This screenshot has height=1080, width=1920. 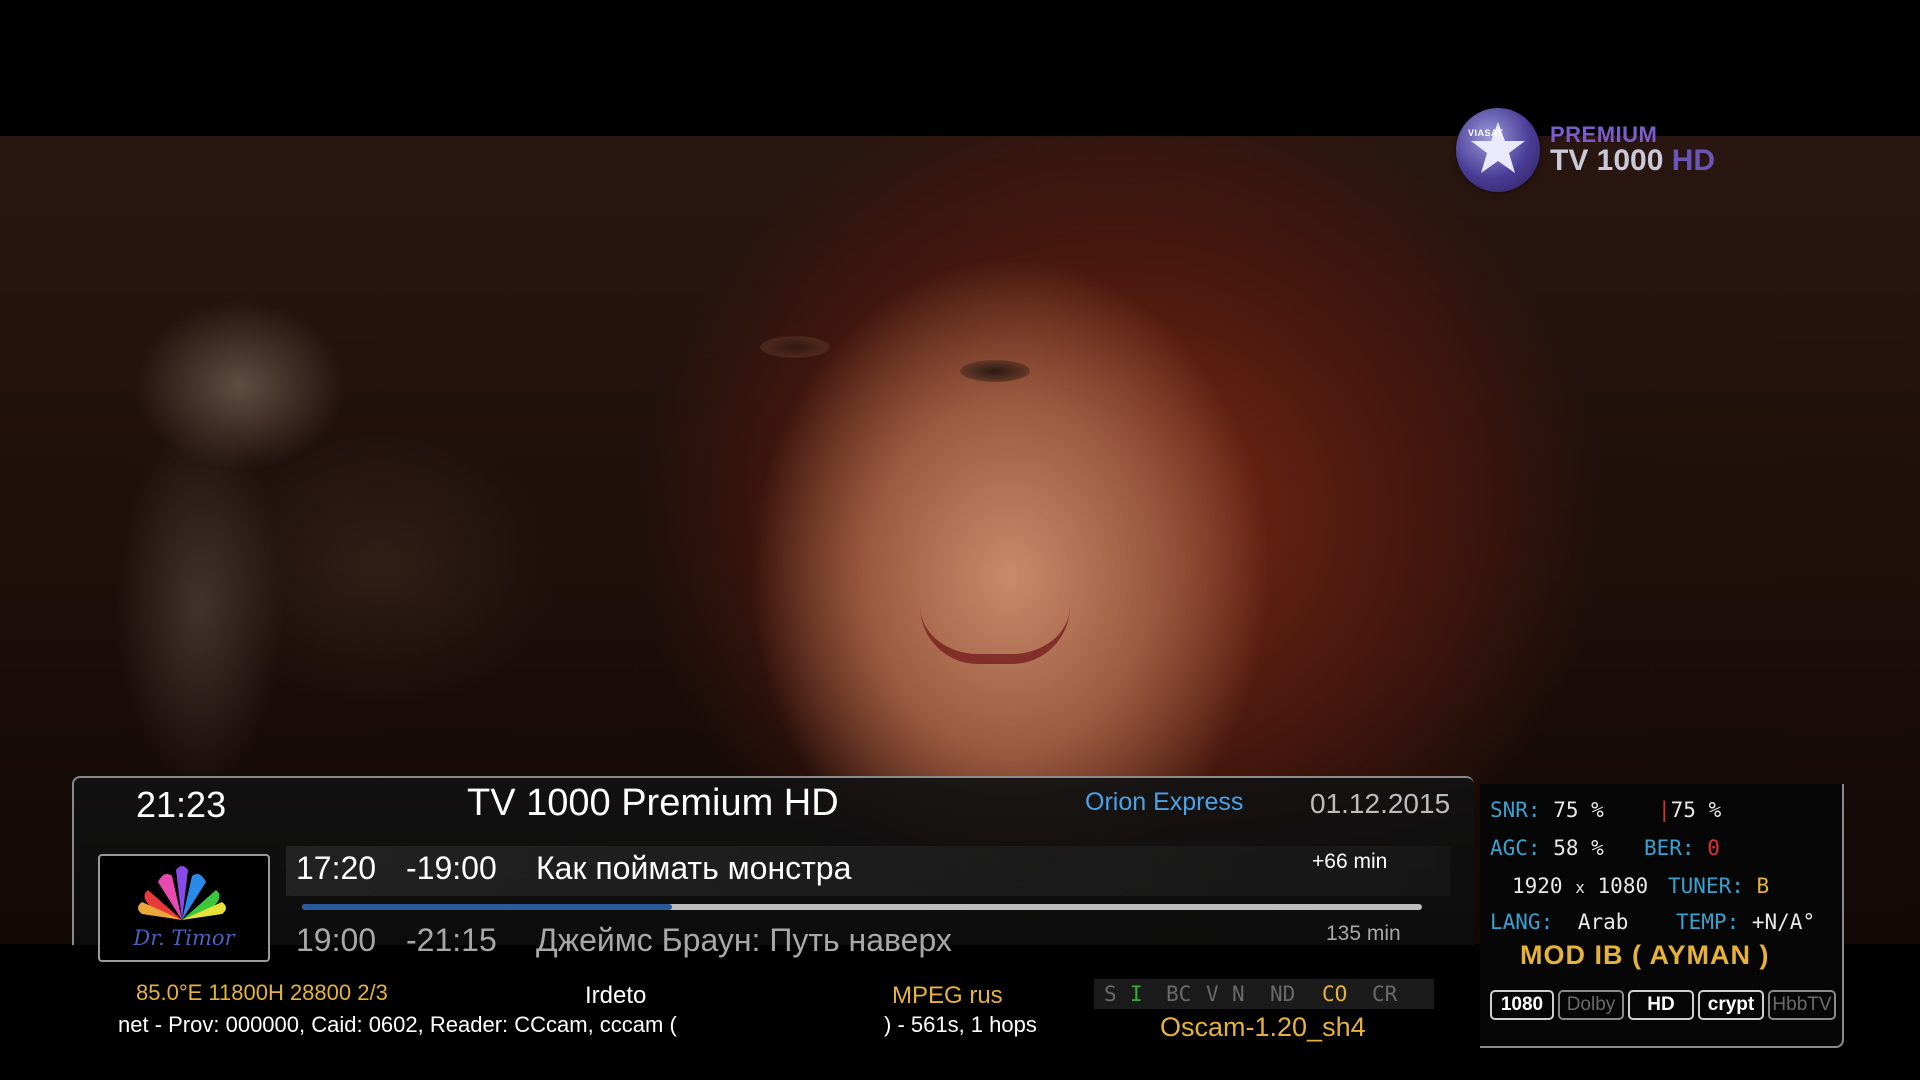 I want to click on epg-next-title: Джеймс Браун: Путь наверх, so click(x=744, y=940).